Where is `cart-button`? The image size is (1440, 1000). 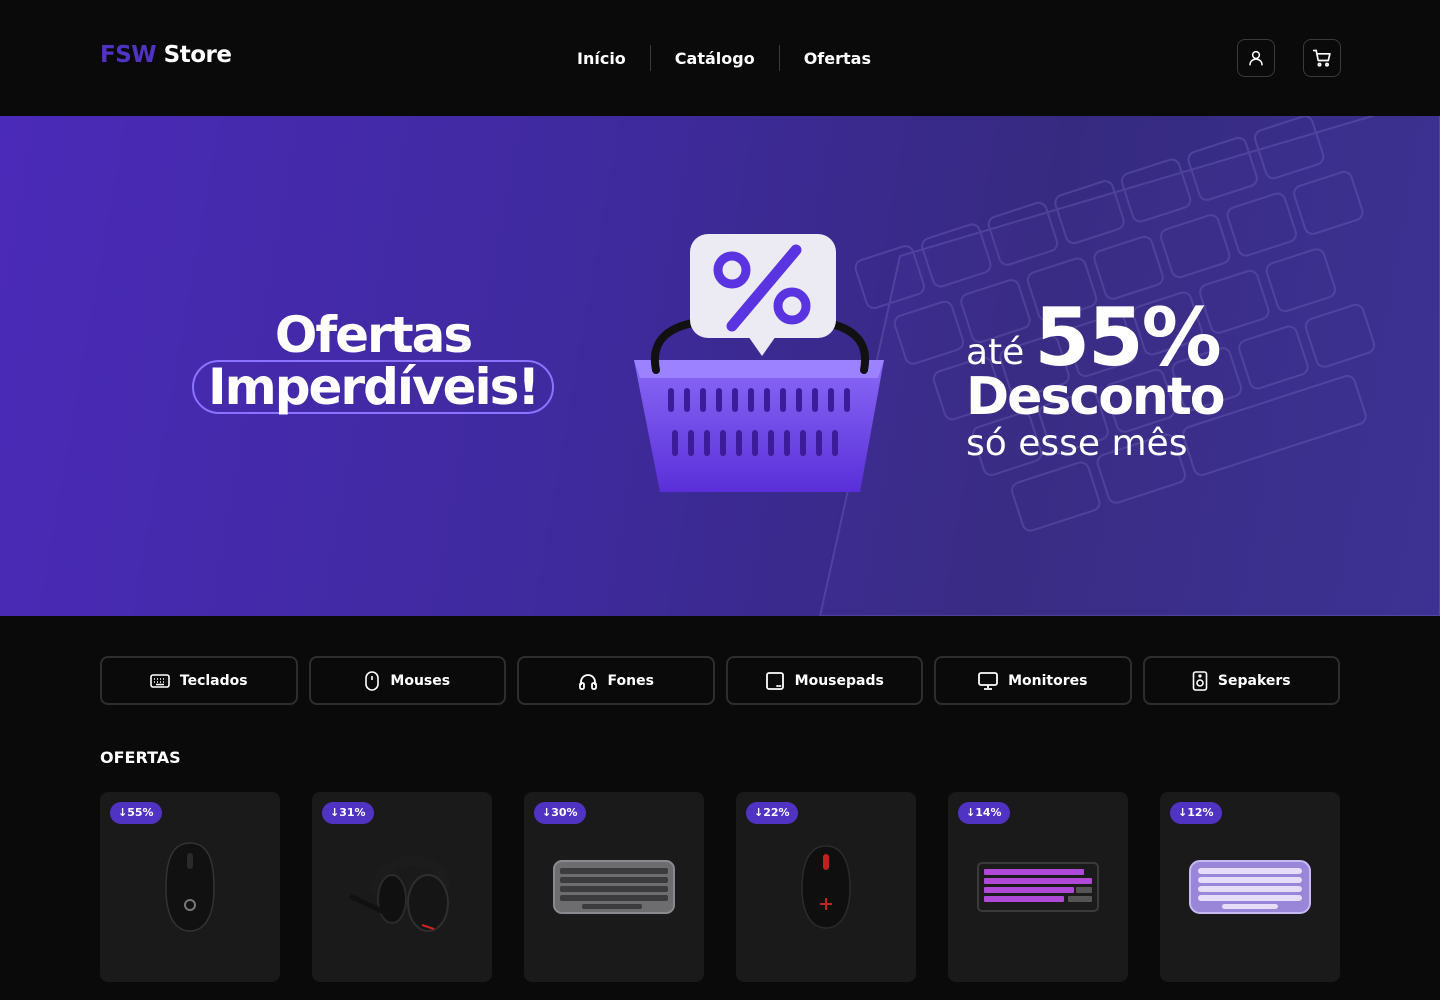
cart-button is located at coordinates (1322, 58).